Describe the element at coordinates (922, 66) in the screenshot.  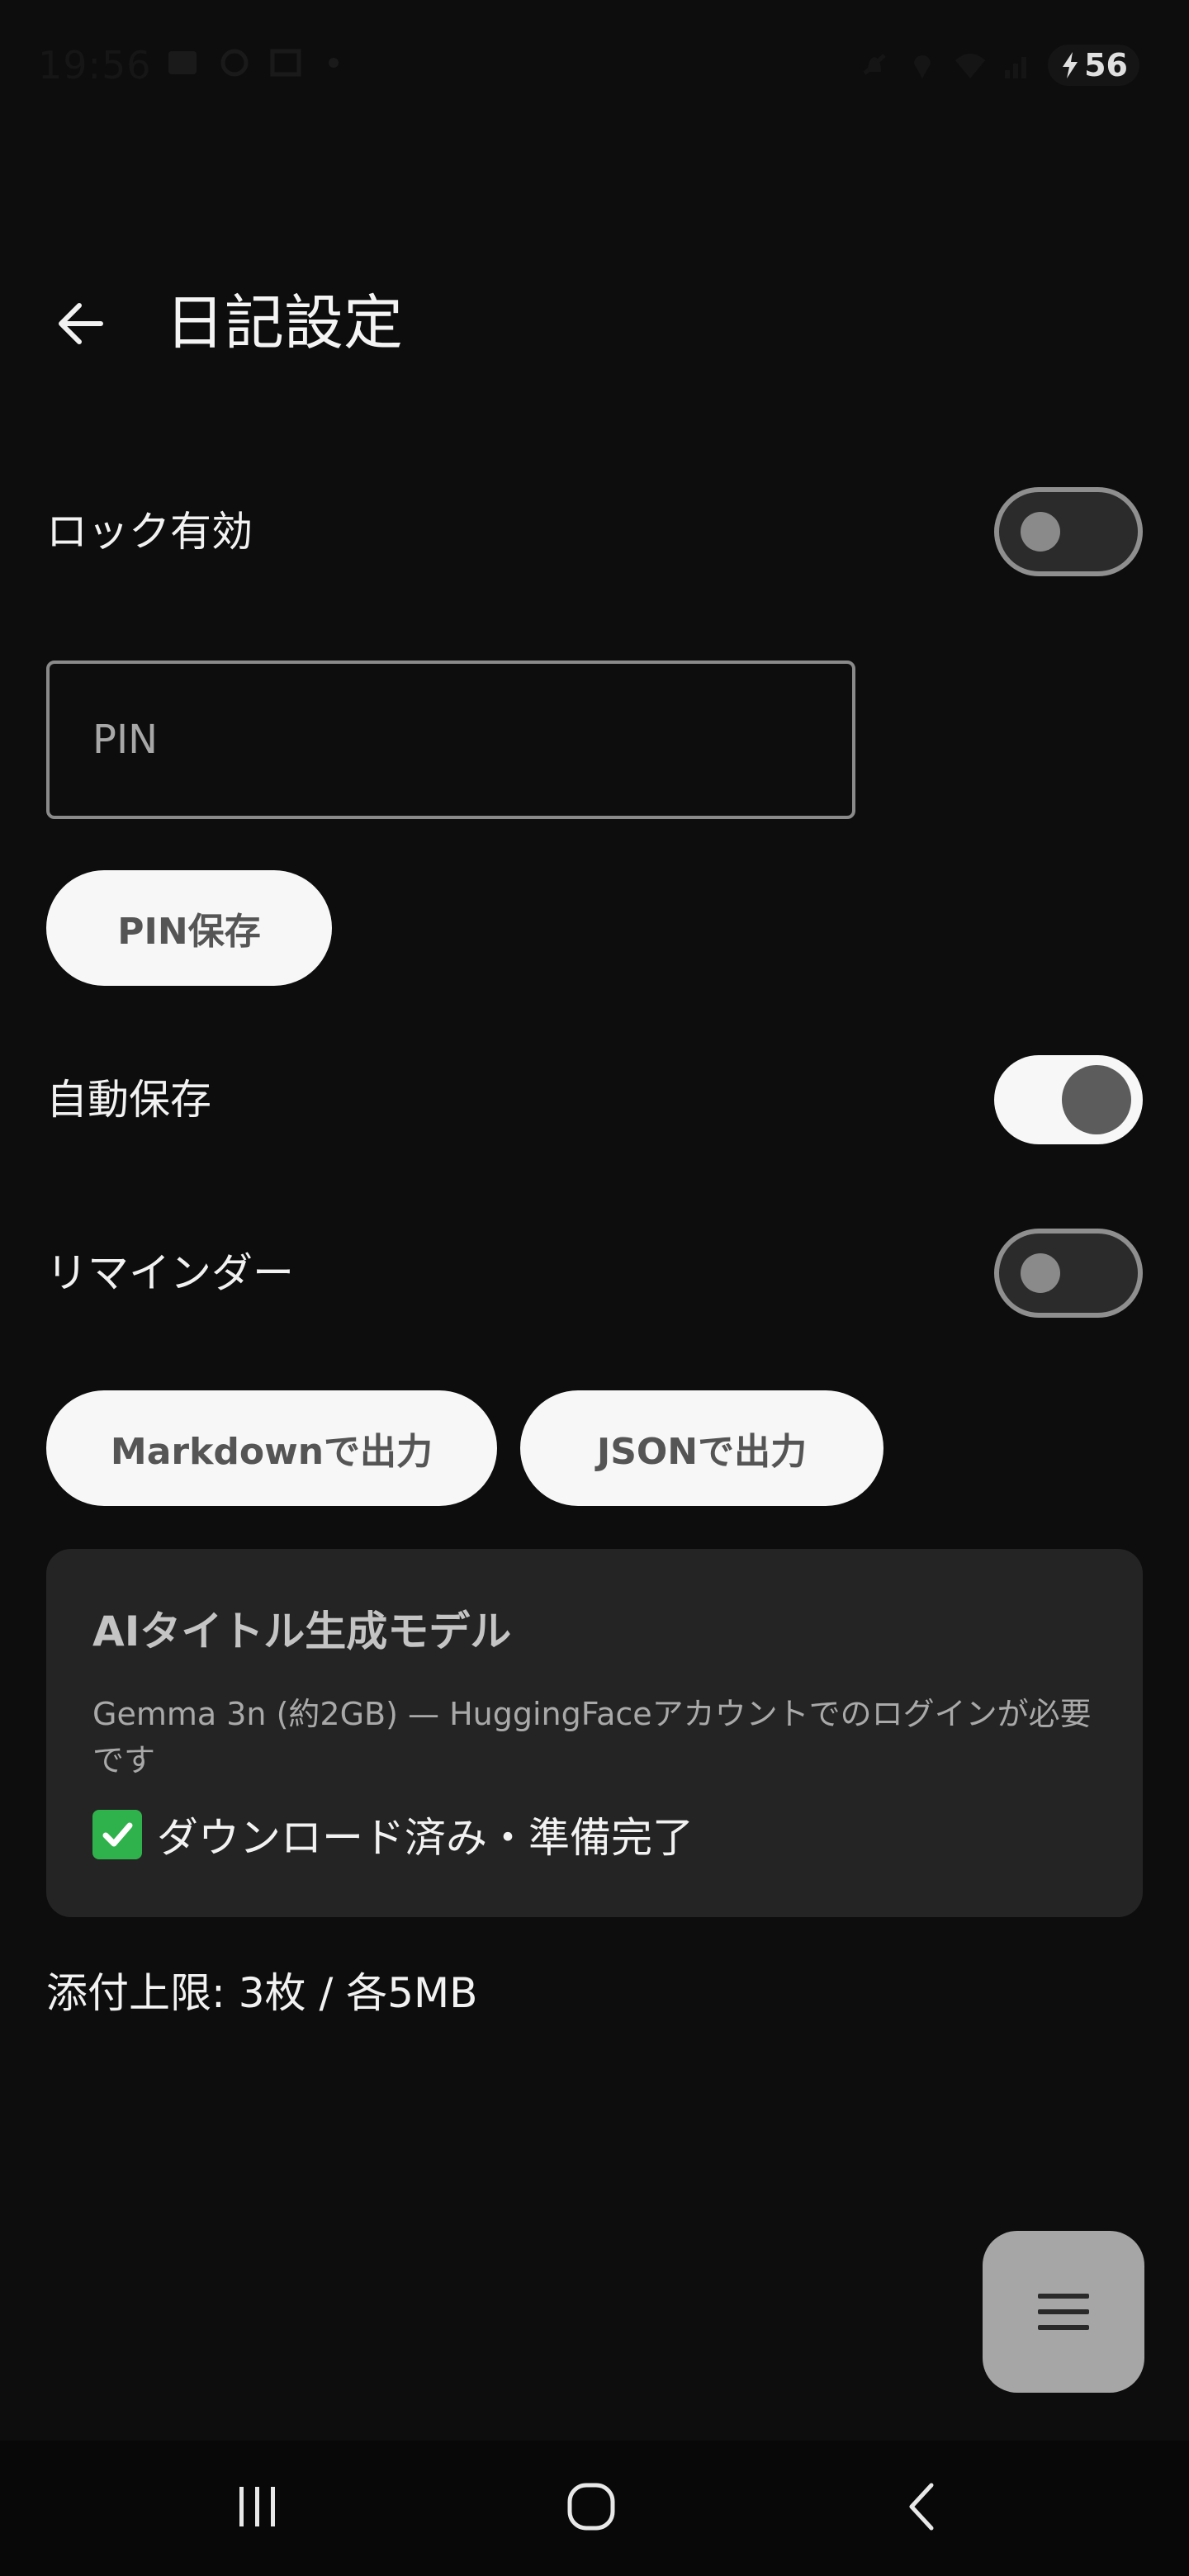
I see `location-icon` at that location.